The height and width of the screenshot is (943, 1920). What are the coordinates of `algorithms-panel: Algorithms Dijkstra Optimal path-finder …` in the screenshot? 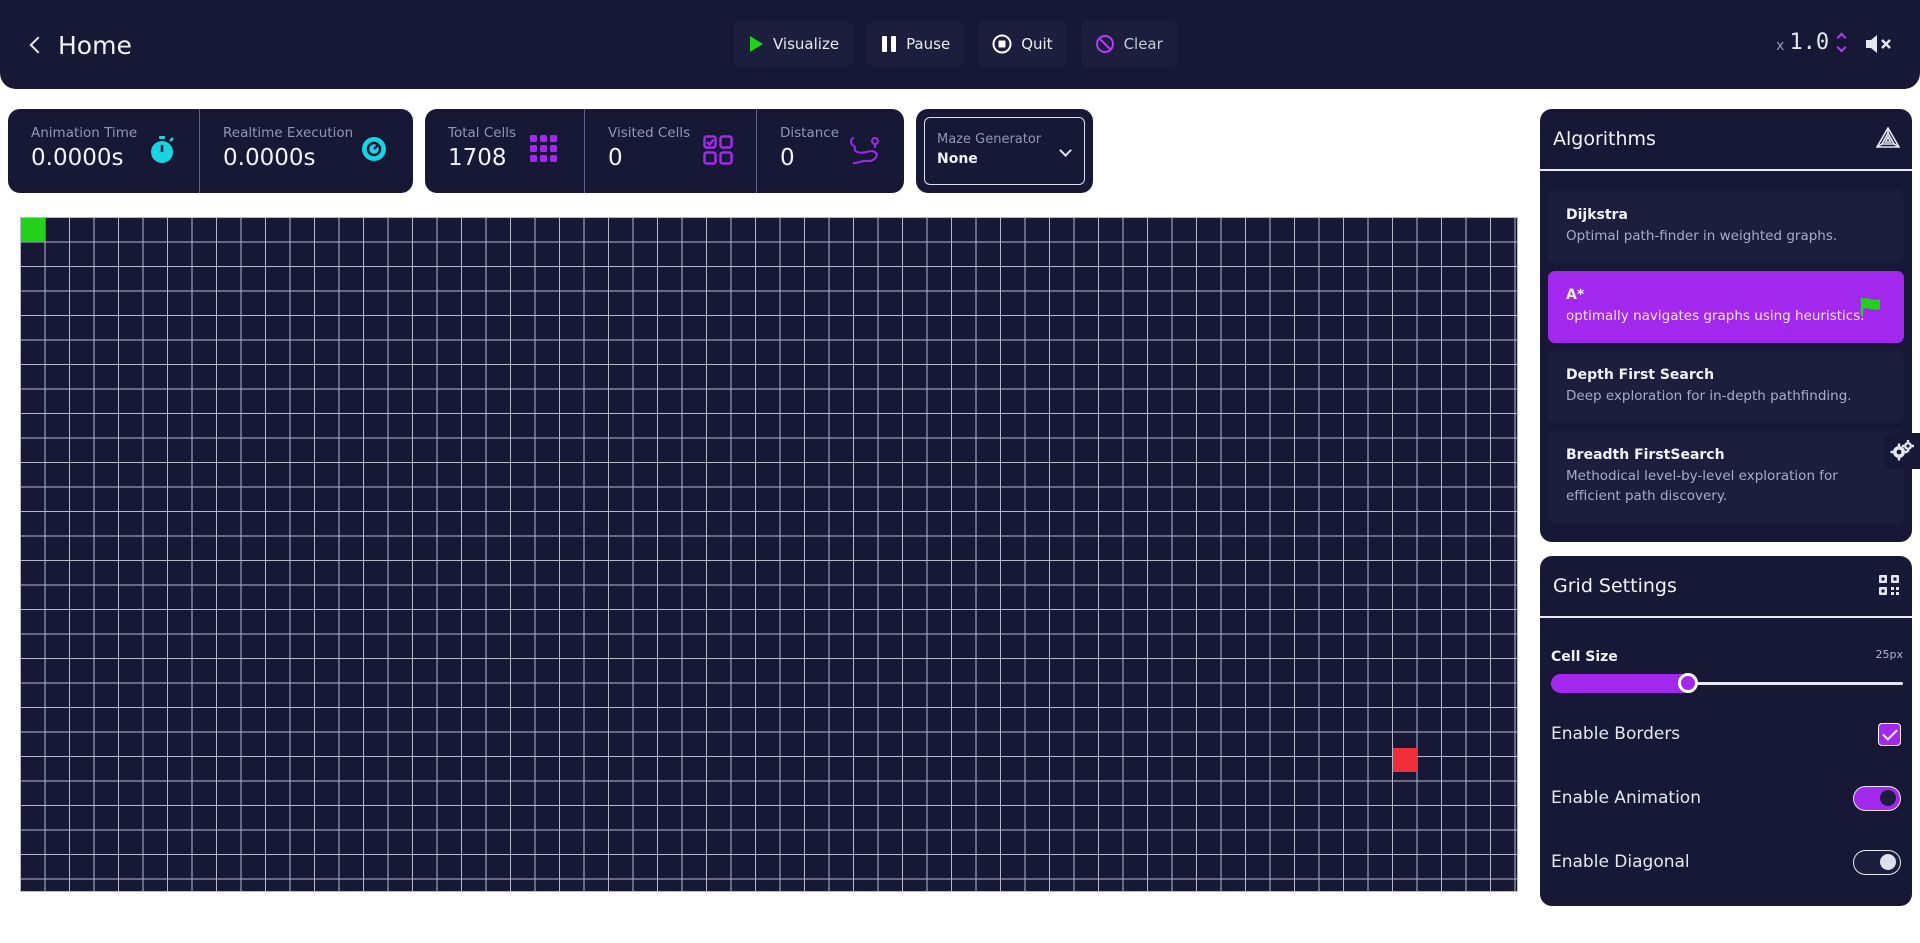 It's located at (1726, 325).